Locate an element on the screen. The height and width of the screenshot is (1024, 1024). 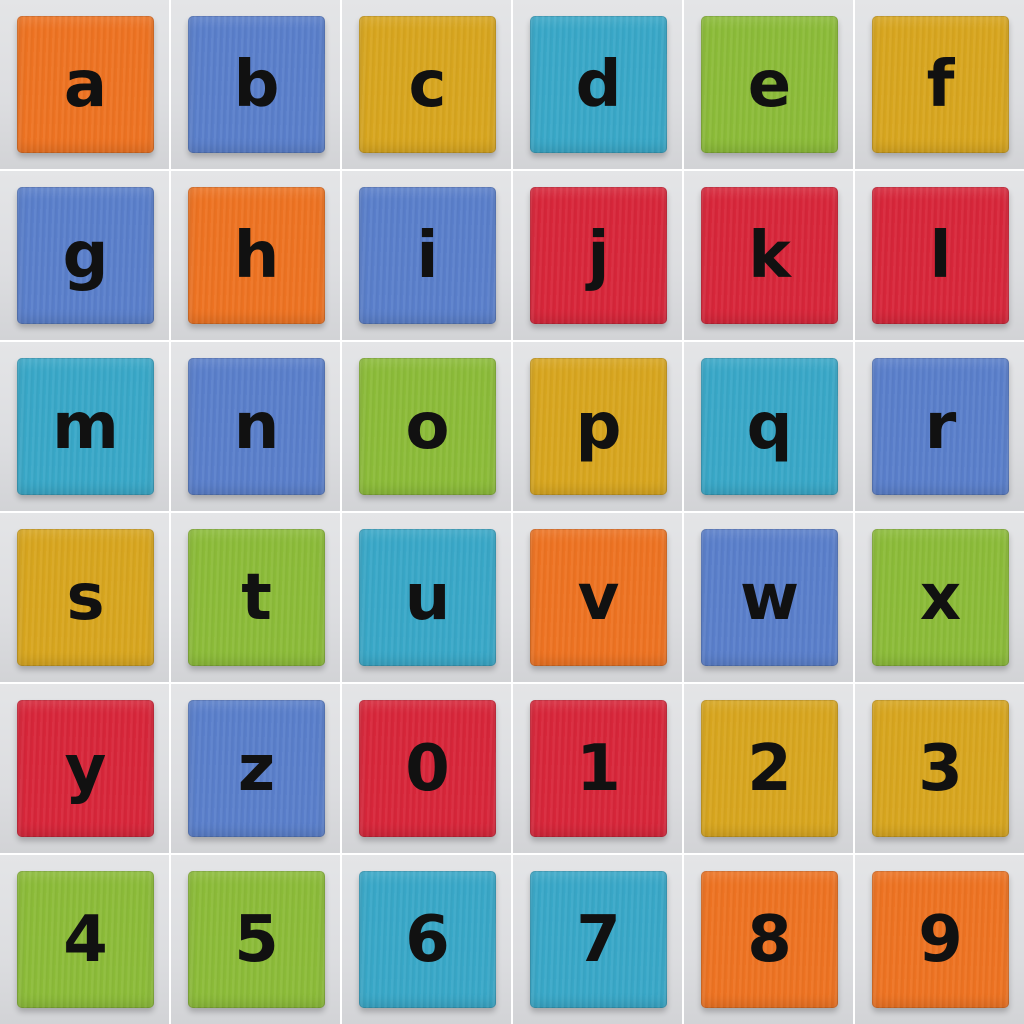
block-character: w is located at coordinates (769, 597).